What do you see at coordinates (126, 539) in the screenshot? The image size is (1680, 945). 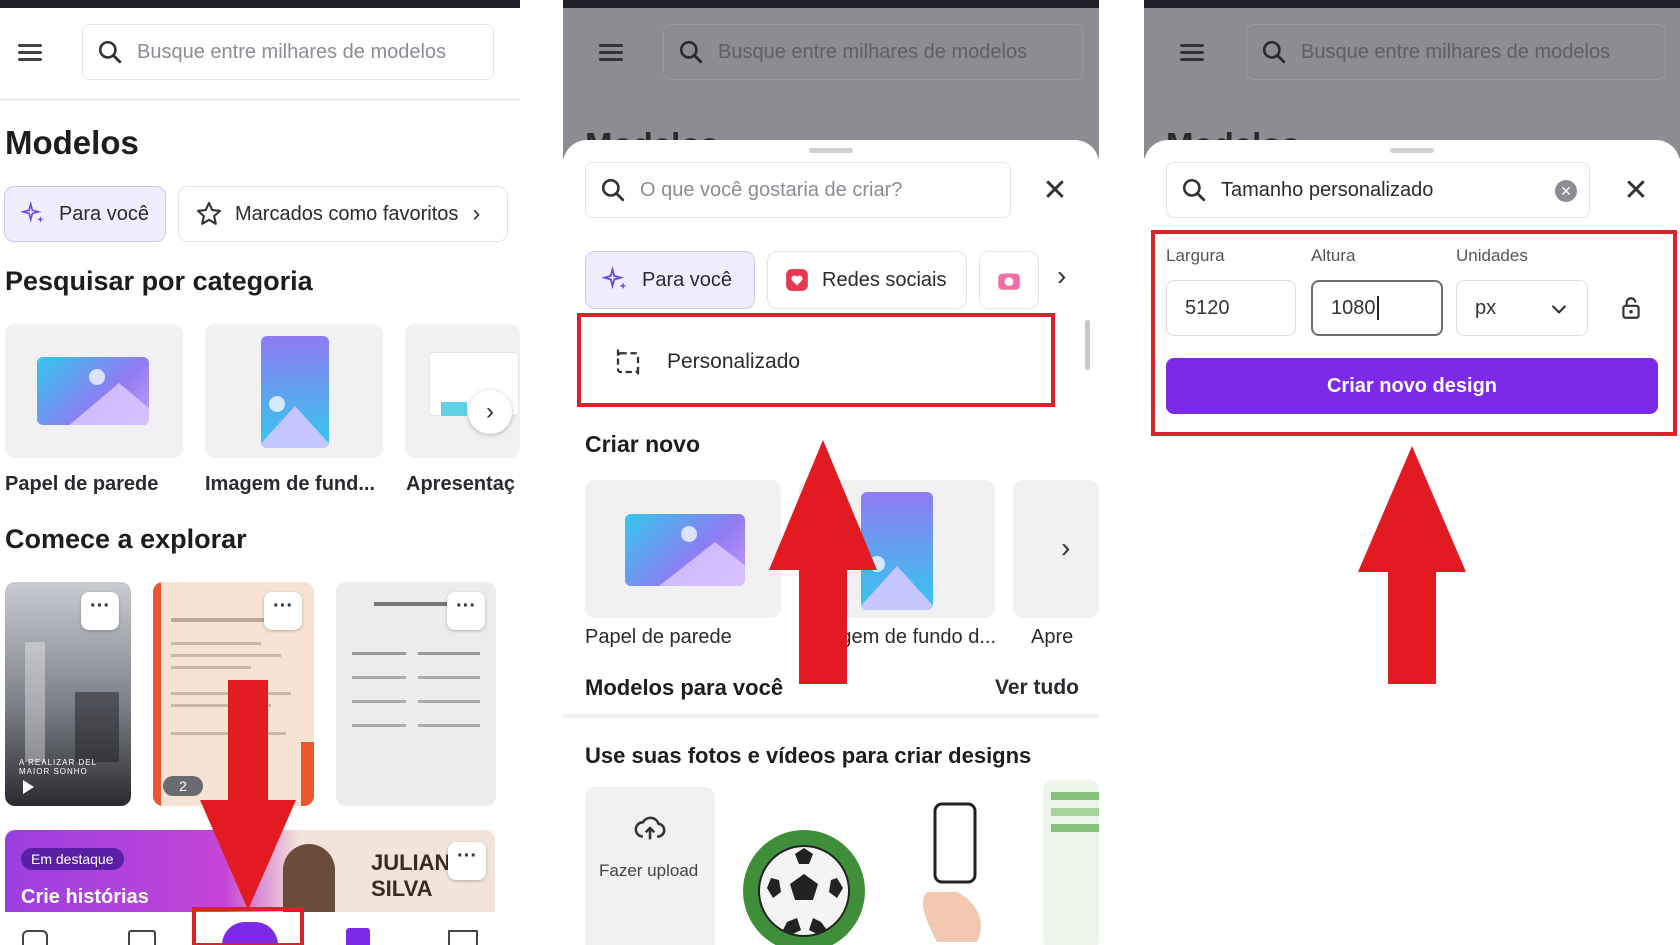 I see `explore-heading: Comece a explorar` at bounding box center [126, 539].